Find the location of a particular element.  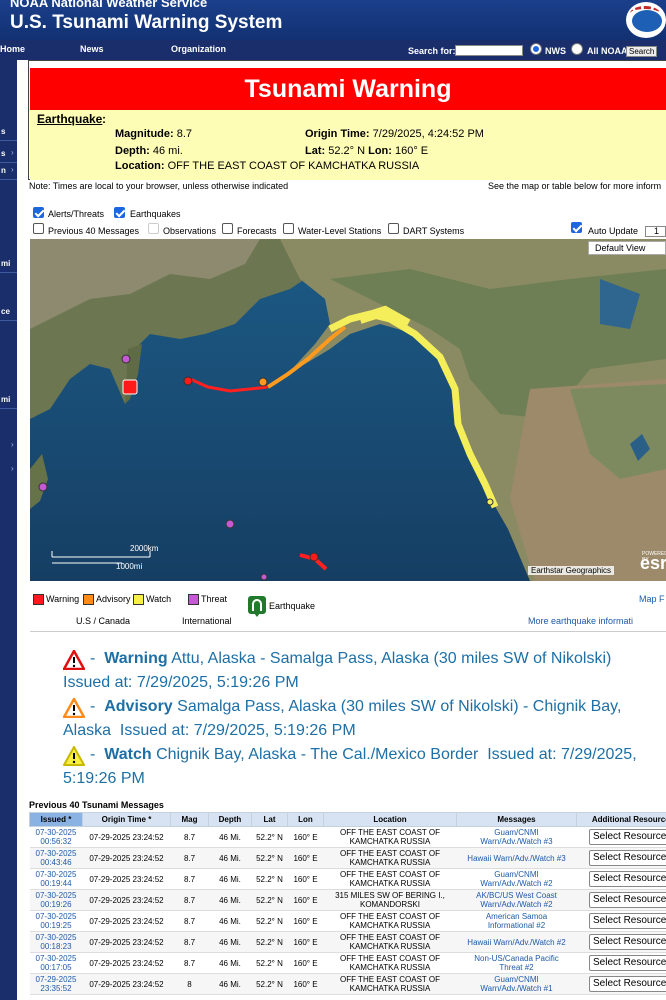

more-earthquake-info-link: More earthquake informati is located at coordinates (580, 621).